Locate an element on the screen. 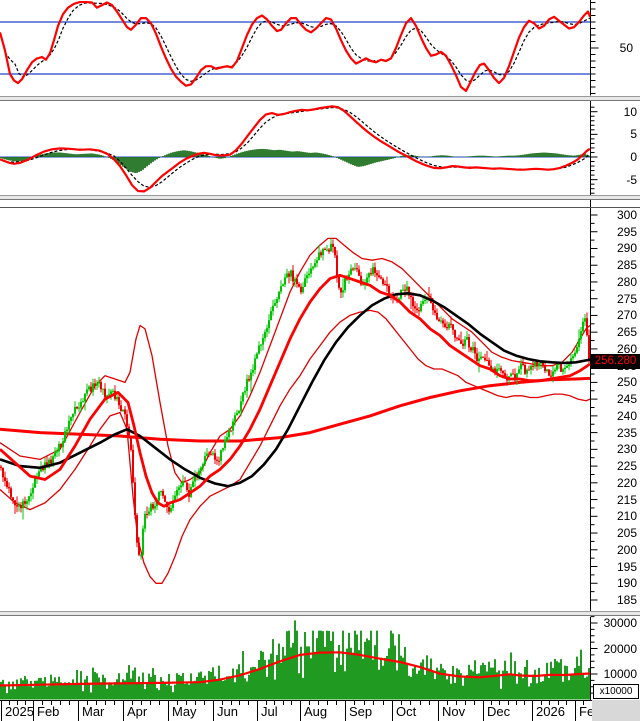  month-label: Jul is located at coordinates (269, 711).